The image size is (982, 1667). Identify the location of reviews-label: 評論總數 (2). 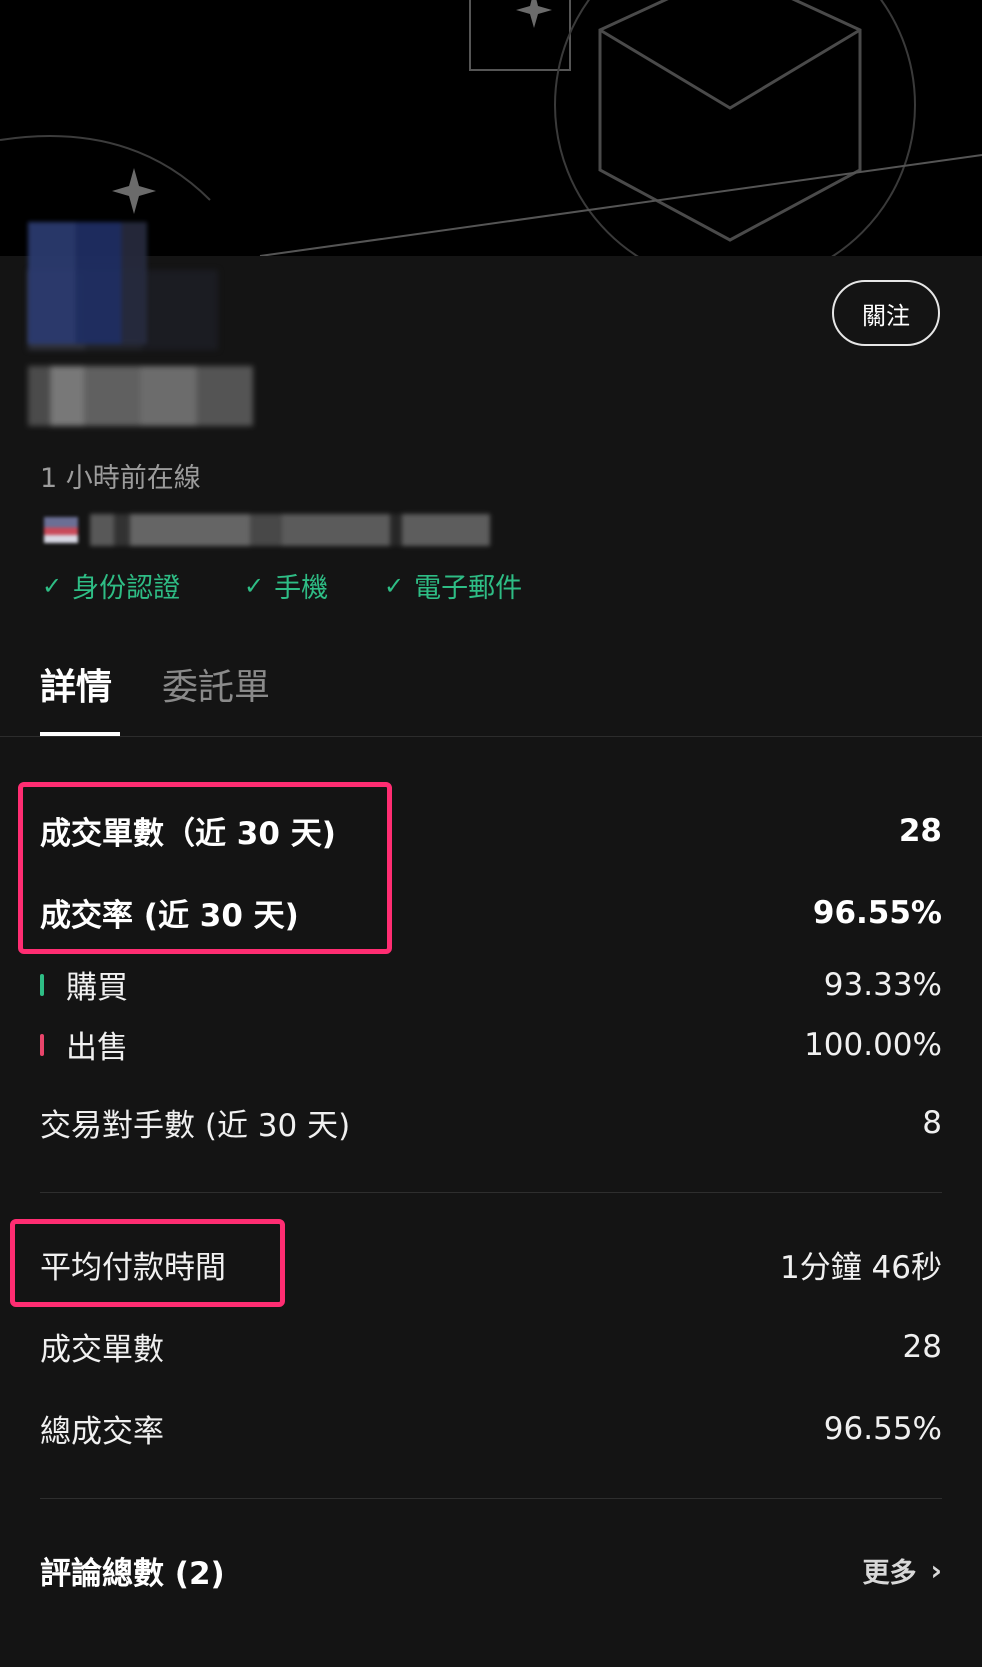
(132, 1574).